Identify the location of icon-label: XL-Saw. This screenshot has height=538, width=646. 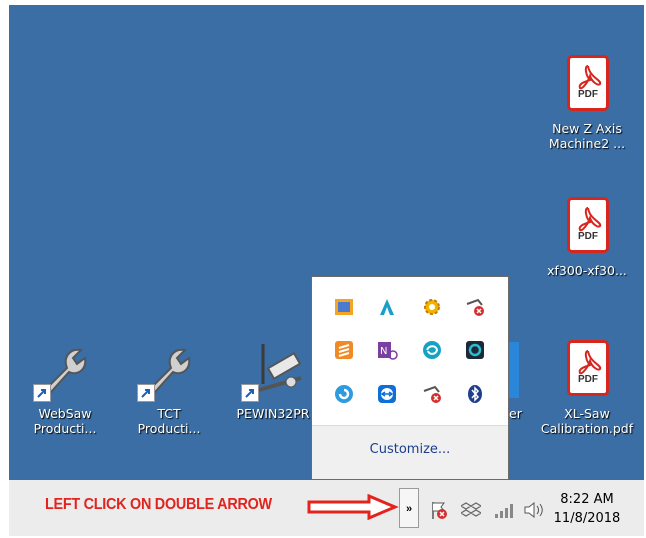
(587, 413).